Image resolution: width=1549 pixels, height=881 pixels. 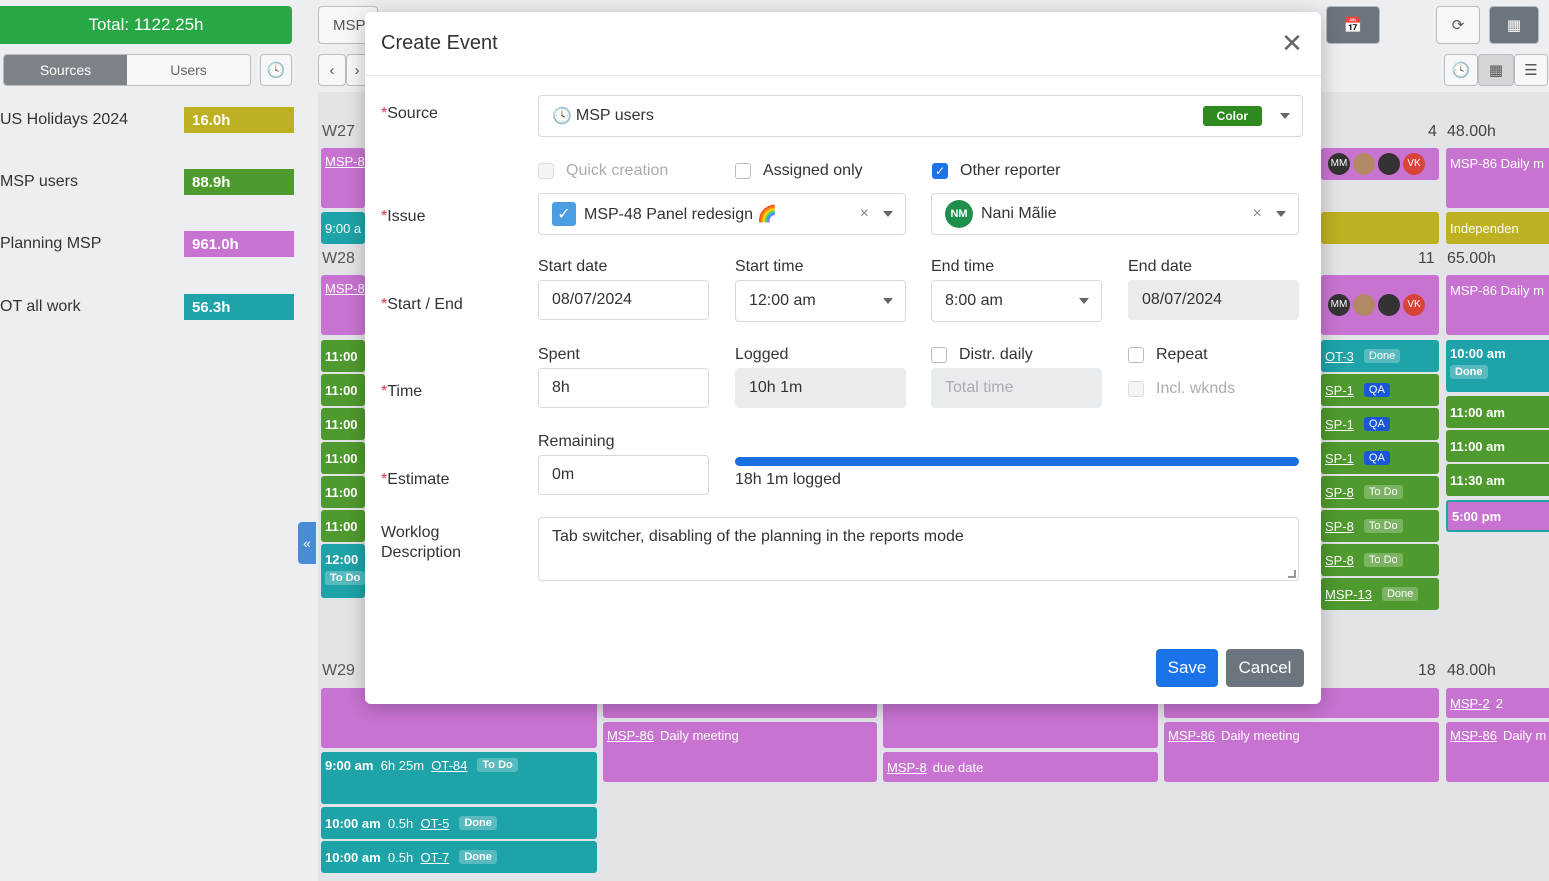 I want to click on progress-text: 18h 1m logged, so click(x=788, y=479).